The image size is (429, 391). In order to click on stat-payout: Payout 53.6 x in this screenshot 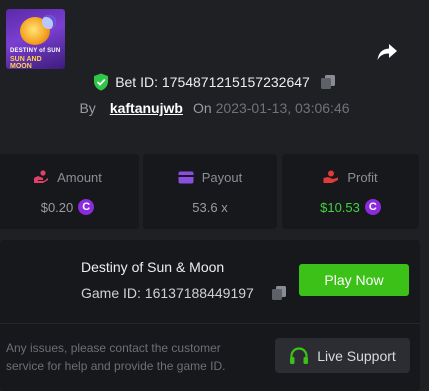, I will do `click(210, 191)`.